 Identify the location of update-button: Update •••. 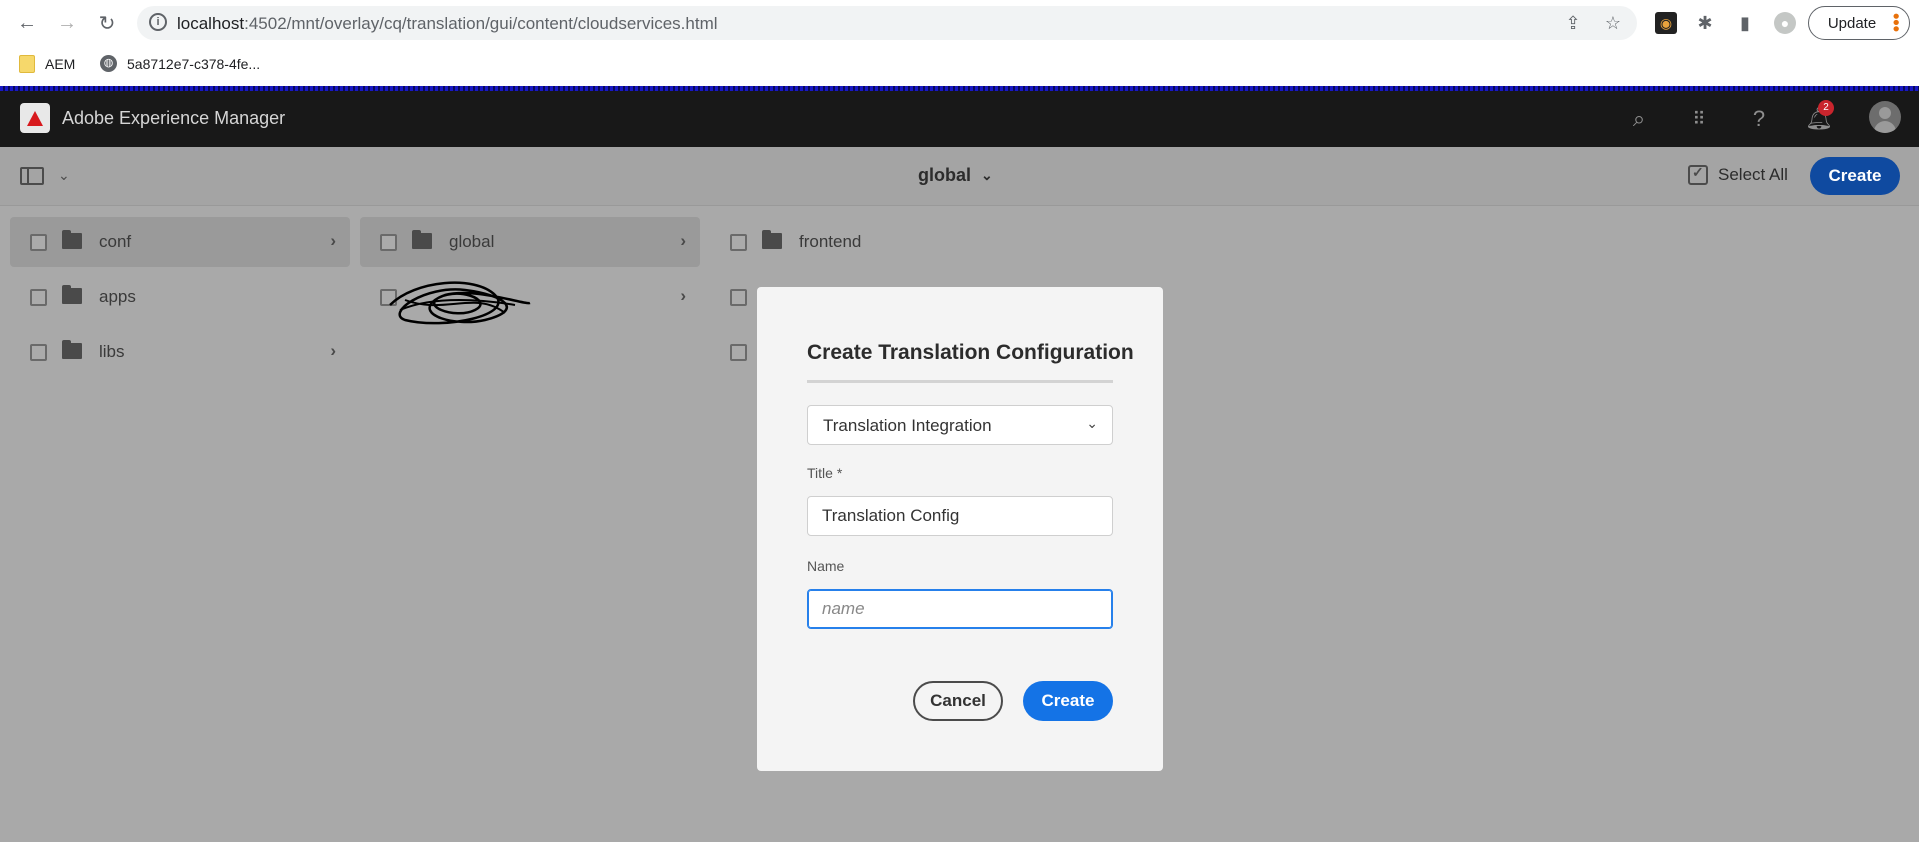
(1859, 23).